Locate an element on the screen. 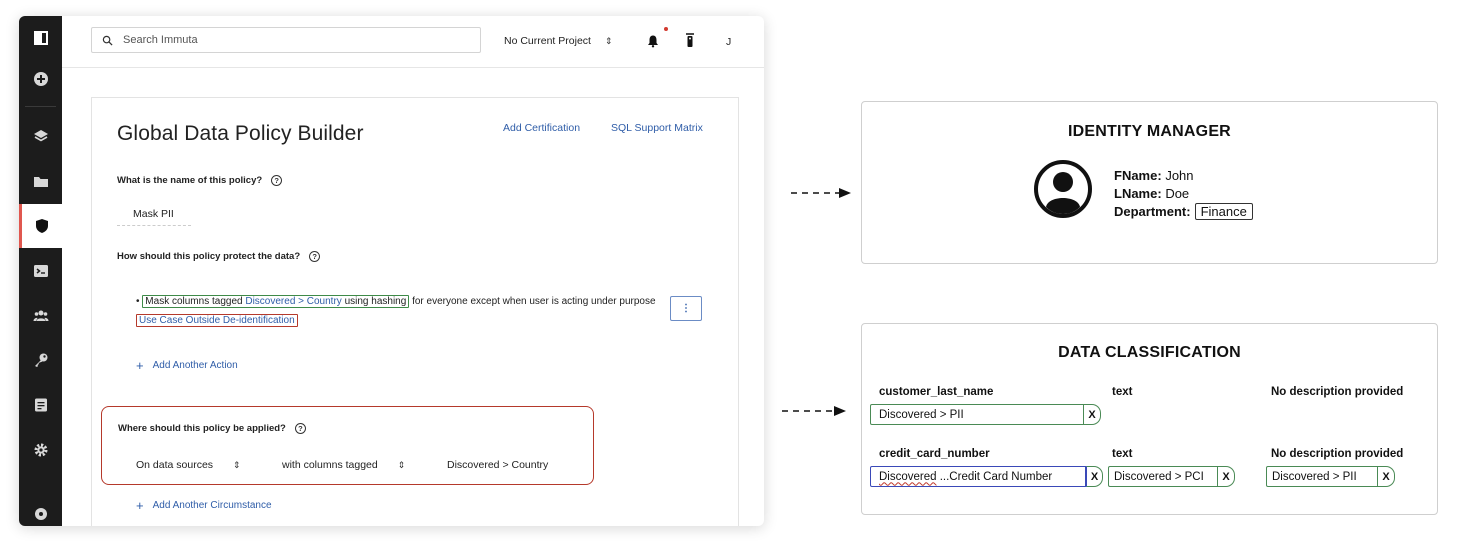 This screenshot has width=1468, height=546. sidebar is located at coordinates (40, 271).